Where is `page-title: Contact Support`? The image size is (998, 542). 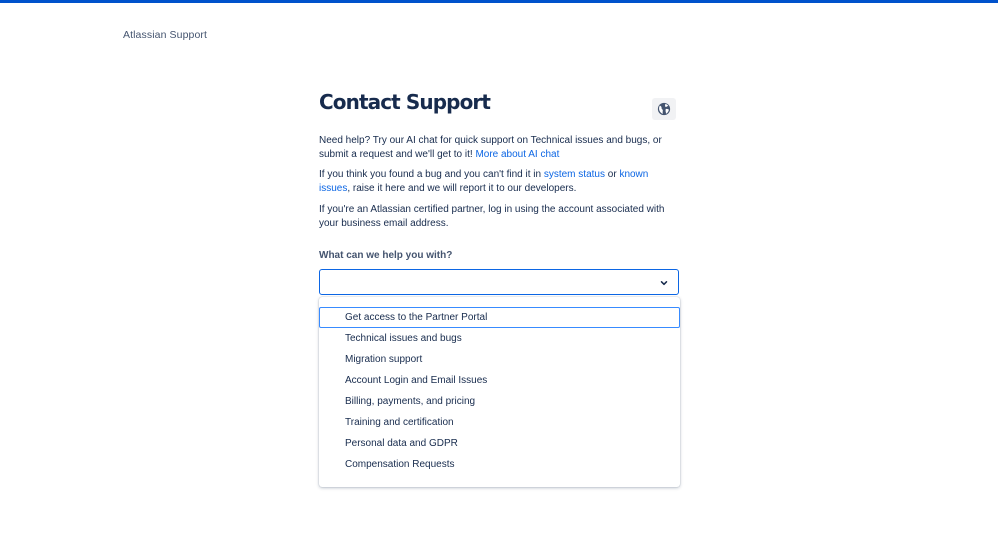
page-title: Contact Support is located at coordinates (405, 102).